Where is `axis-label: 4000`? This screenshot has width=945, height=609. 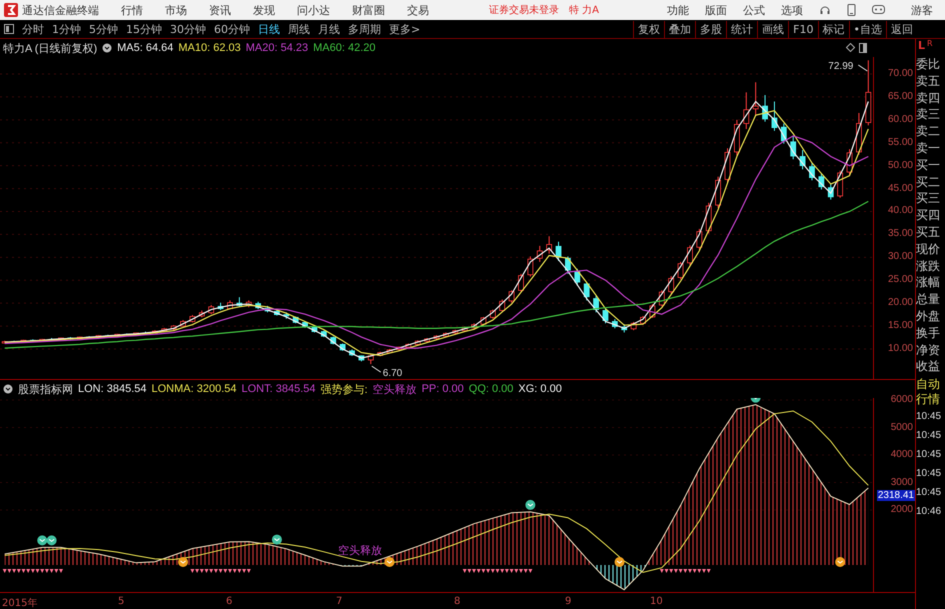
axis-label: 4000 is located at coordinates (901, 454).